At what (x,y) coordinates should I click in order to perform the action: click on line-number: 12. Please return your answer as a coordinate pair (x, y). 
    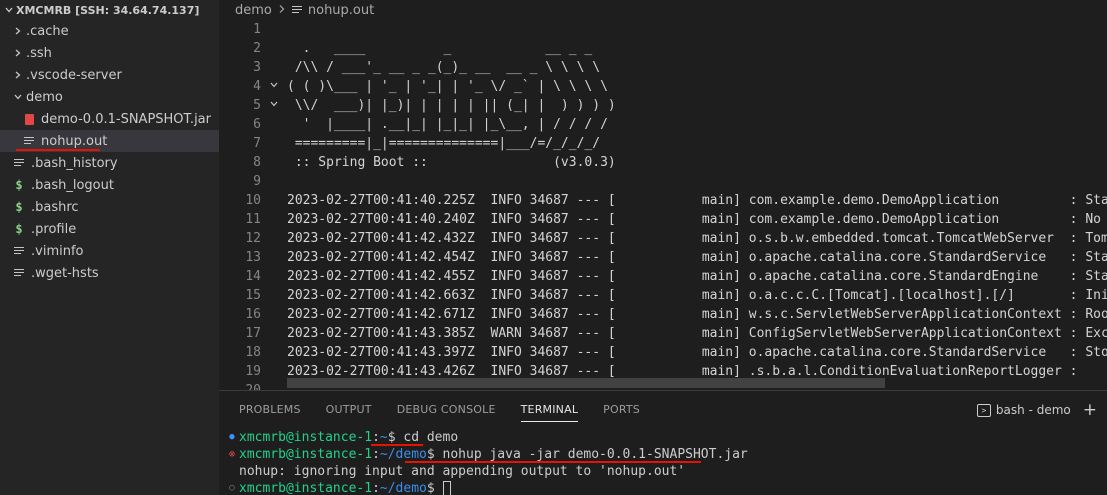
    Looking at the image, I should click on (253, 238).